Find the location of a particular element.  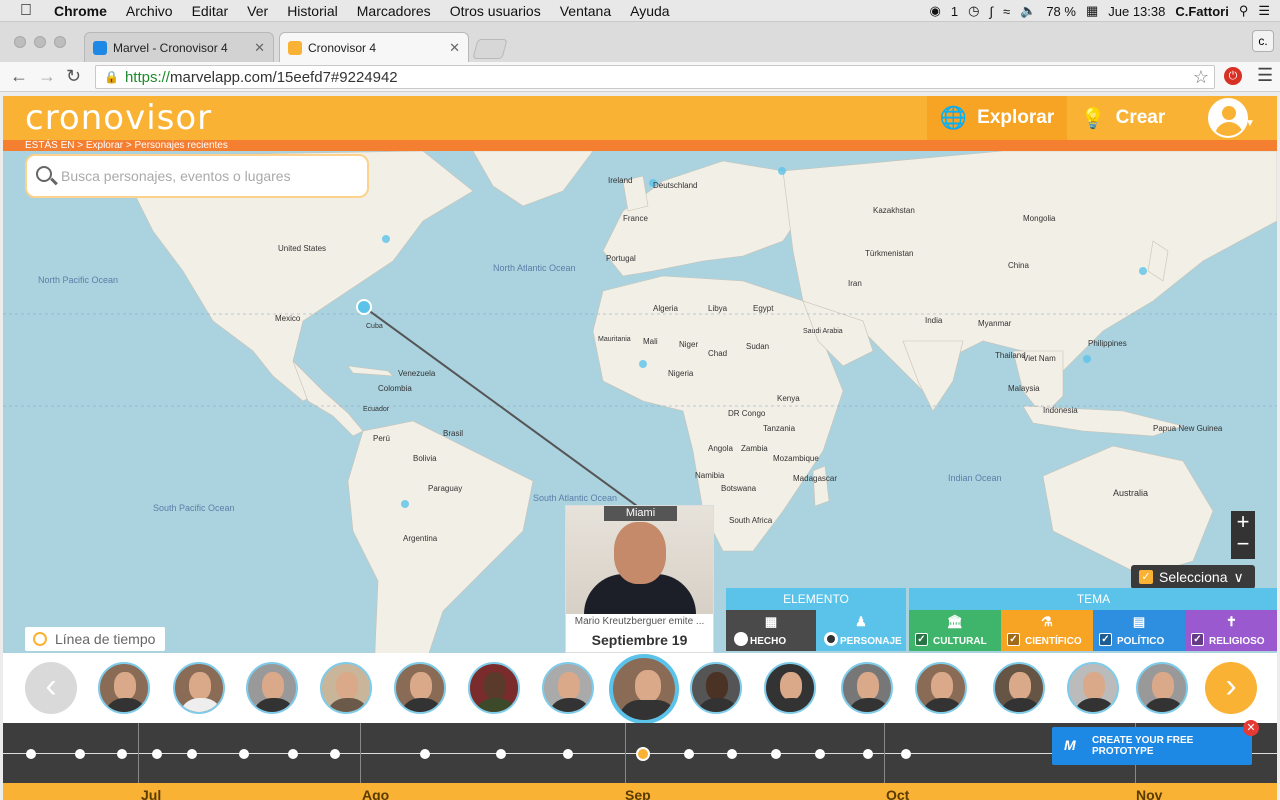

menu-ventana: Ventana is located at coordinates (585, 11).